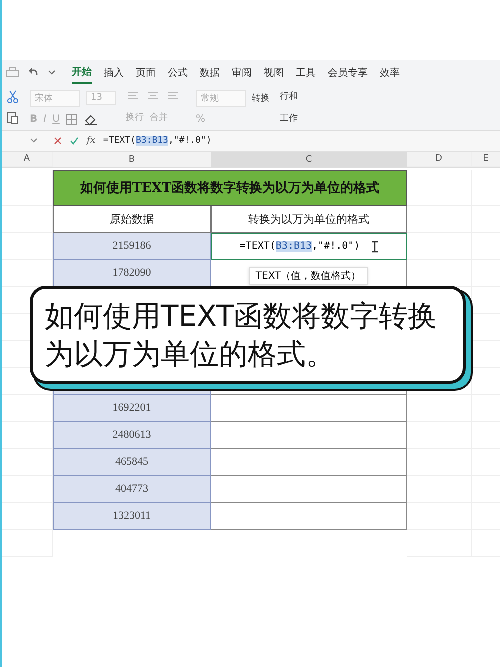 The height and width of the screenshot is (667, 500). I want to click on menu-tab: 效率, so click(390, 73).